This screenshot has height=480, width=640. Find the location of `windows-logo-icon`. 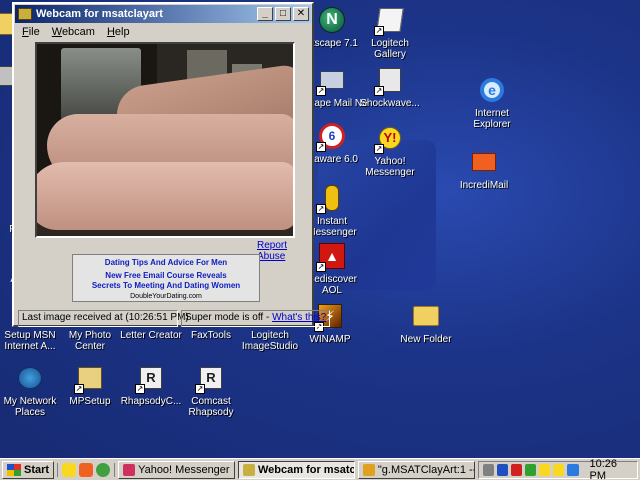

windows-logo-icon is located at coordinates (14, 469).